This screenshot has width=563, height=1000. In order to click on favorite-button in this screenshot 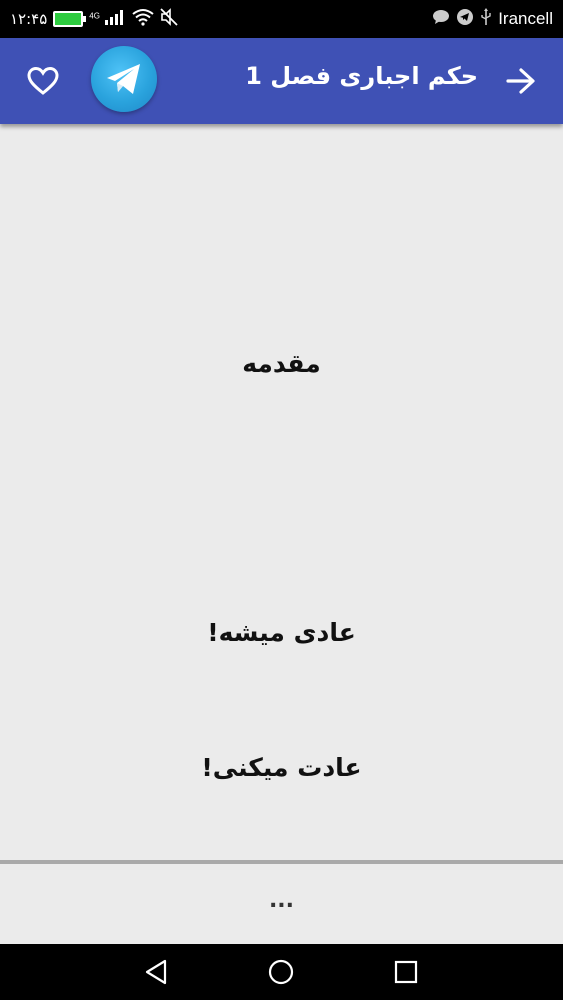, I will do `click(43, 81)`.